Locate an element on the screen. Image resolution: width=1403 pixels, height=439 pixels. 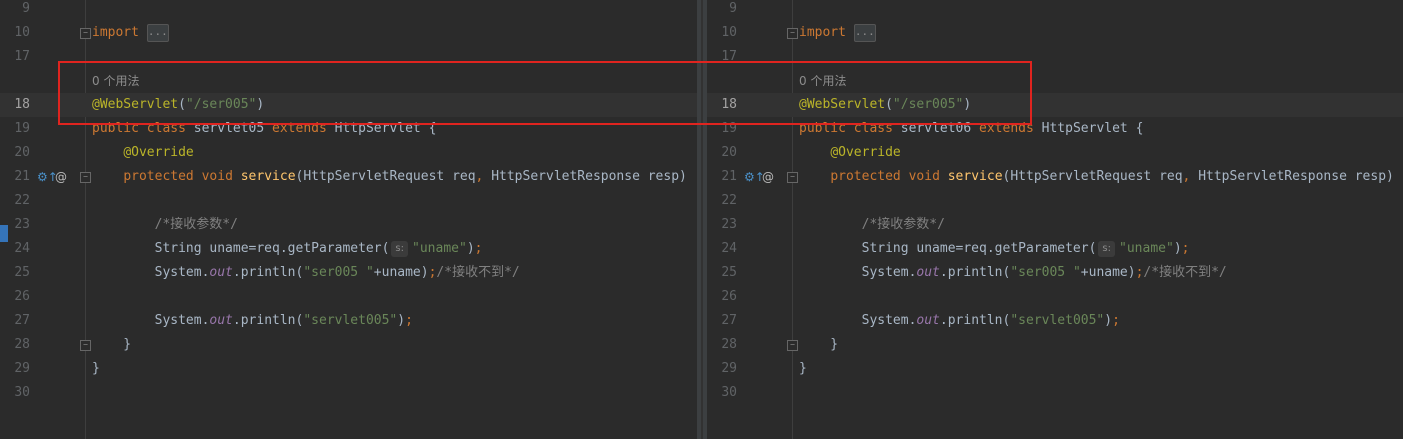
code-token: HttpServlet { is located at coordinates (381, 128).